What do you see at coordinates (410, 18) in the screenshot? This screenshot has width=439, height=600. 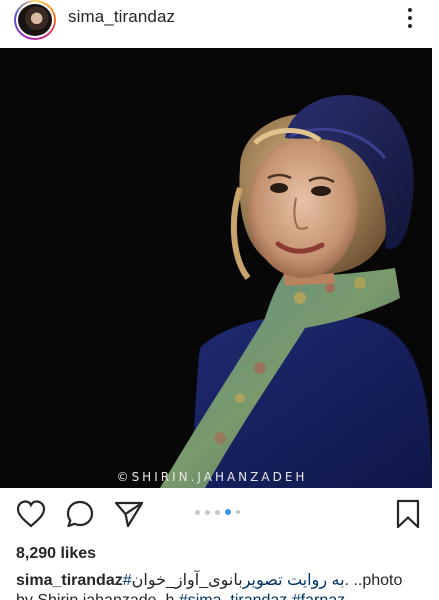 I see `more-vertical-icon` at bounding box center [410, 18].